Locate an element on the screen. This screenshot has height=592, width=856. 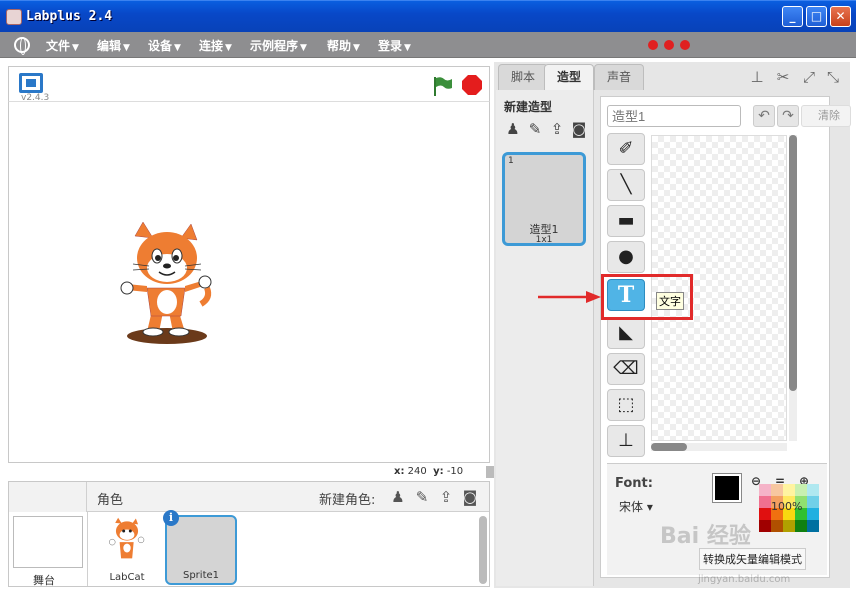
sprite-item-labcat: LabCat is located at coordinates (127, 550).